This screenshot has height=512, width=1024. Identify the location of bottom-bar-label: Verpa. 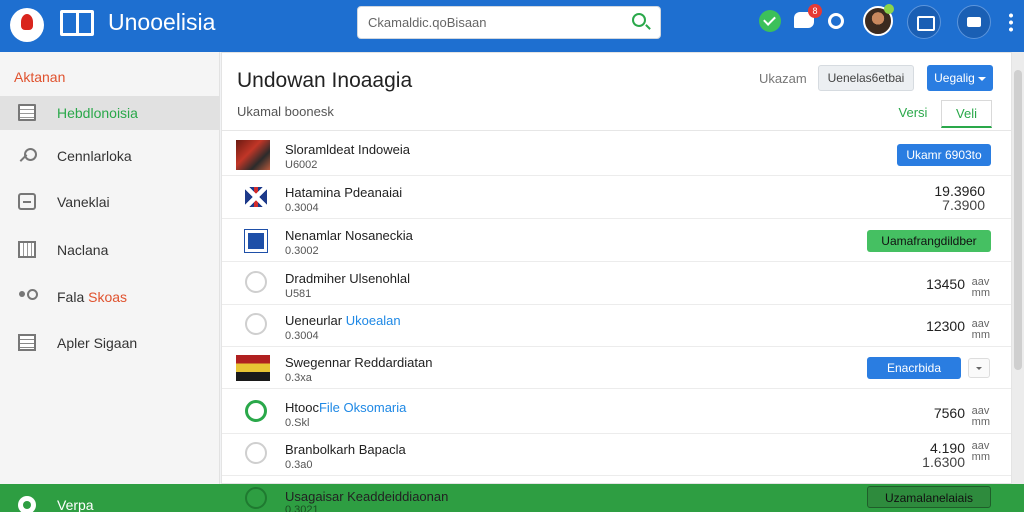
(75, 504).